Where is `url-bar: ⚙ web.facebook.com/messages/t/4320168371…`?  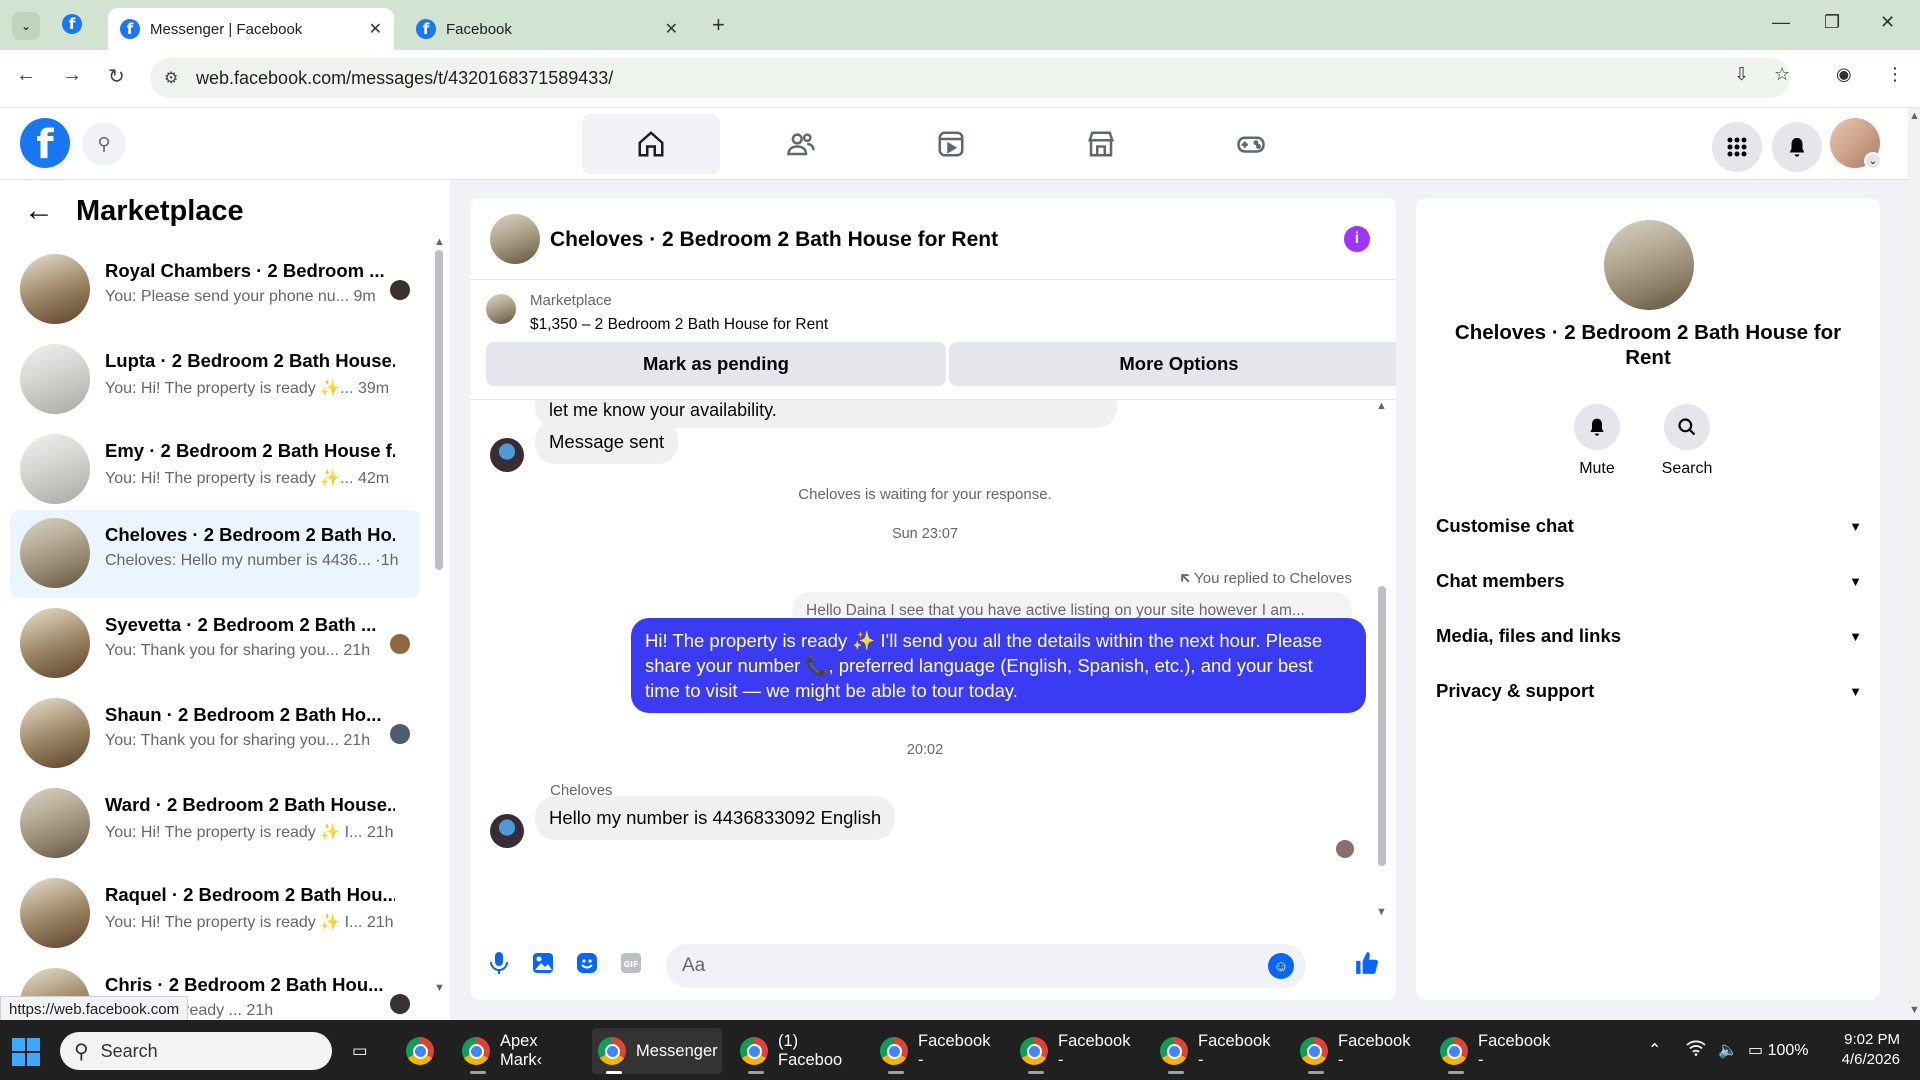
url-bar: ⚙ web.facebook.com/messages/t/4320168371… is located at coordinates (970, 78).